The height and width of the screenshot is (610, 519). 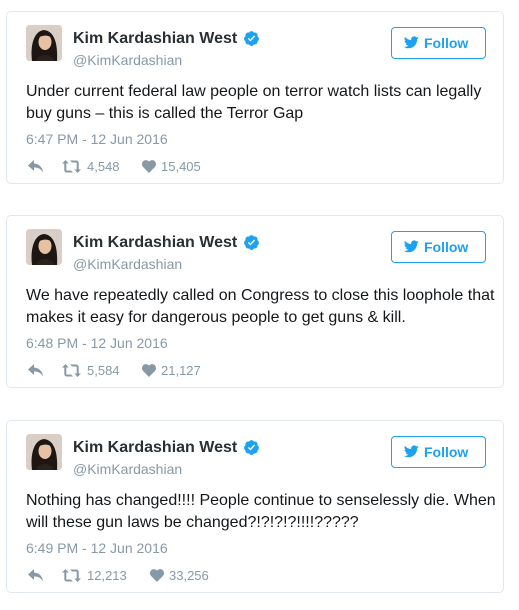 What do you see at coordinates (97, 343) in the screenshot?
I see `tweet-timestamp: 6:48 PM - 12 Jun 2016` at bounding box center [97, 343].